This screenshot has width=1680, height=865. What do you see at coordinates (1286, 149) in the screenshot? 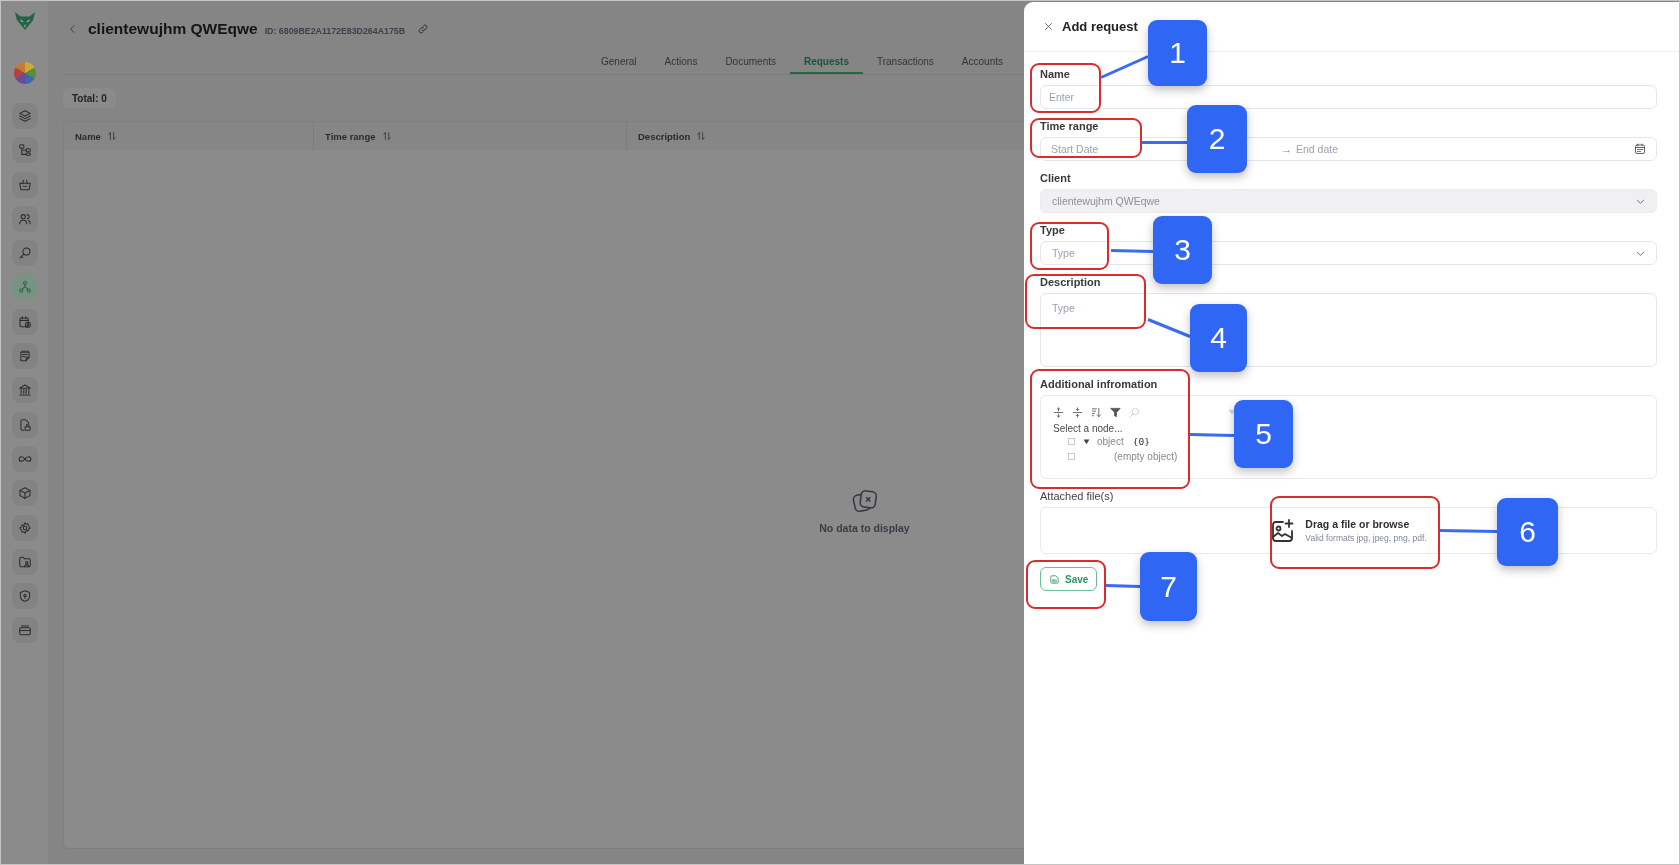
I see `range-arrow: →` at bounding box center [1286, 149].